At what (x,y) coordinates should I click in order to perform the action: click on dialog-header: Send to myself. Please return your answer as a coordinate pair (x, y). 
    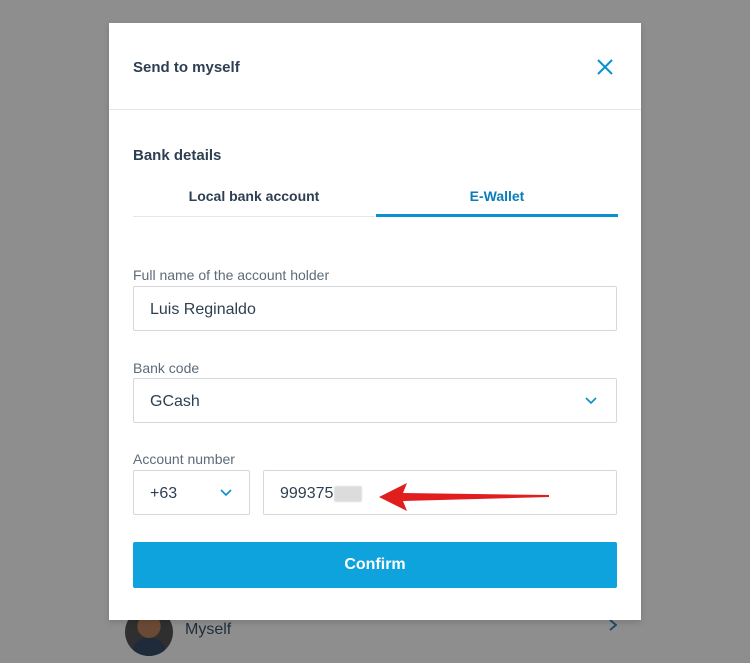
    Looking at the image, I should click on (375, 66).